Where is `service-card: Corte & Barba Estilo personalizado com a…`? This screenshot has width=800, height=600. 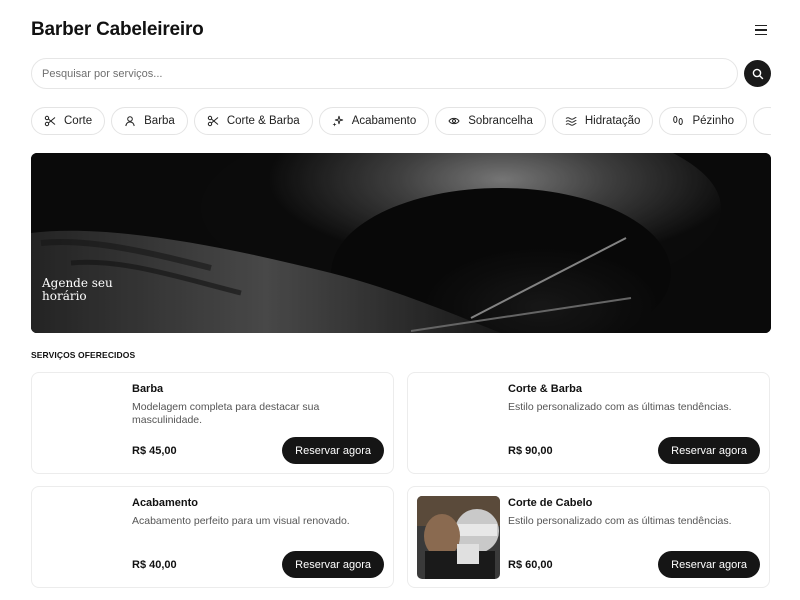 service-card: Corte & Barba Estilo personalizado com a… is located at coordinates (588, 423).